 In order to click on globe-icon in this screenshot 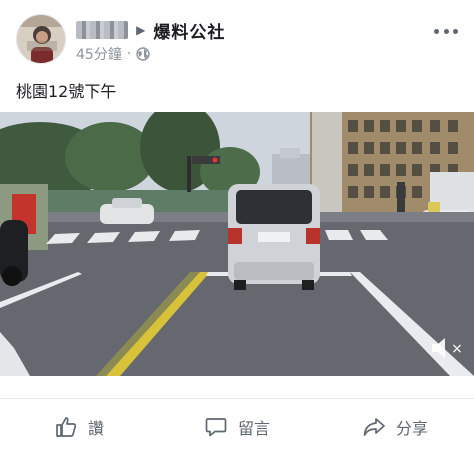, I will do `click(143, 54)`.